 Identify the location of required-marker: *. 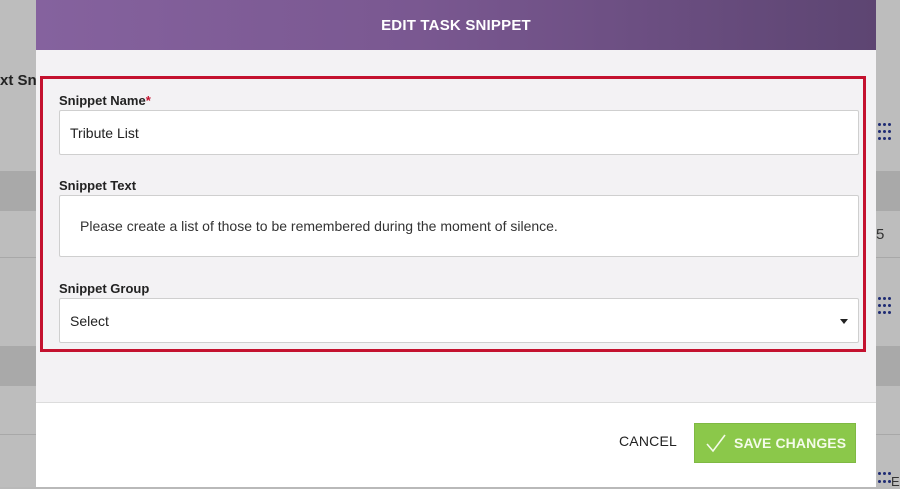
(148, 100).